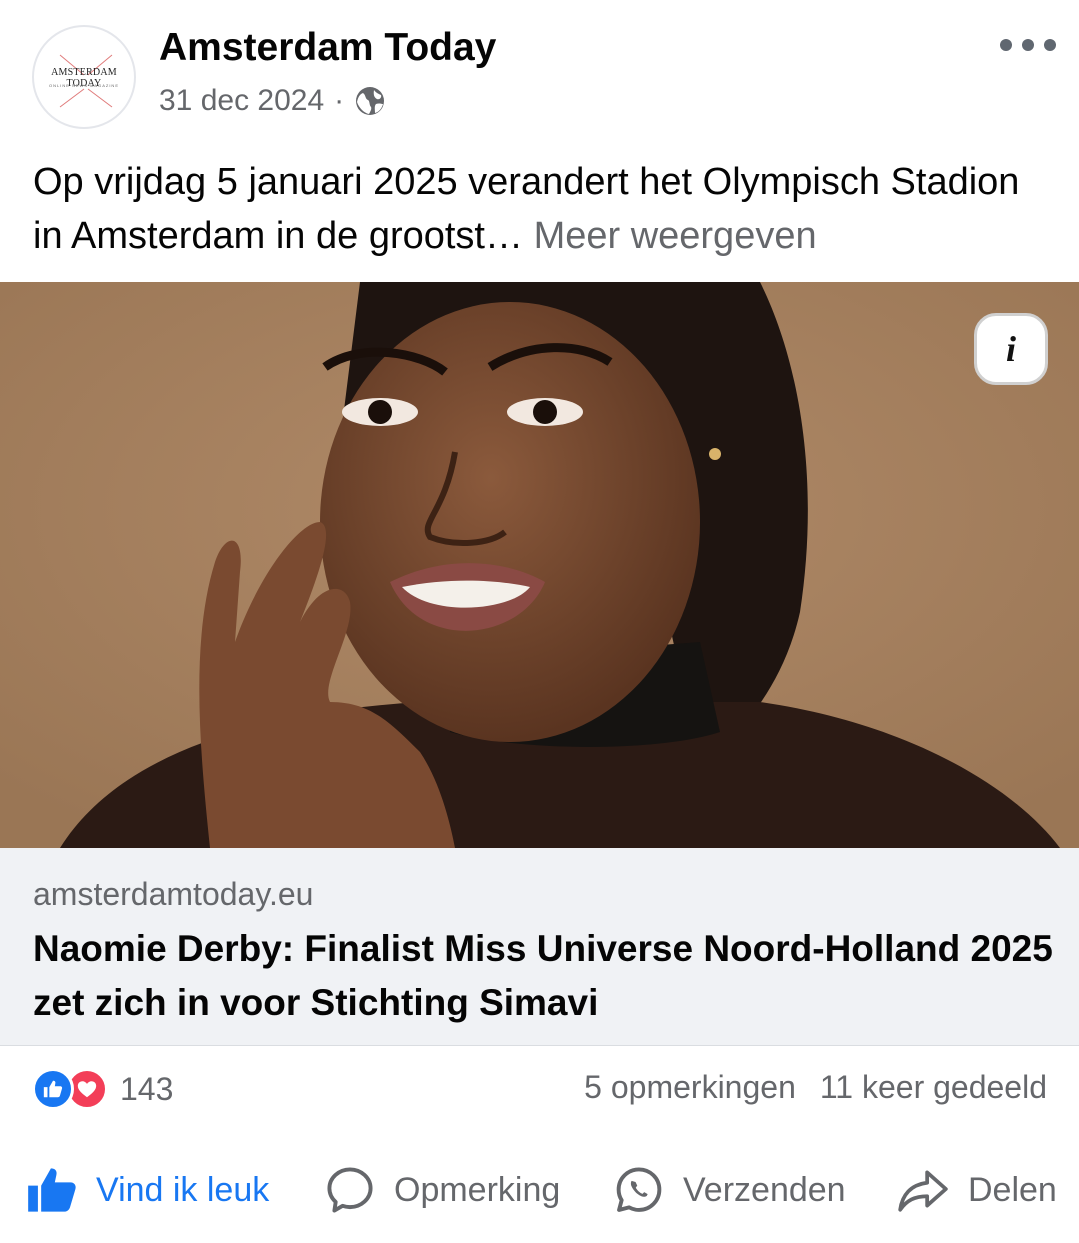  I want to click on link-domain: amsterdamtoday.eu, so click(173, 894).